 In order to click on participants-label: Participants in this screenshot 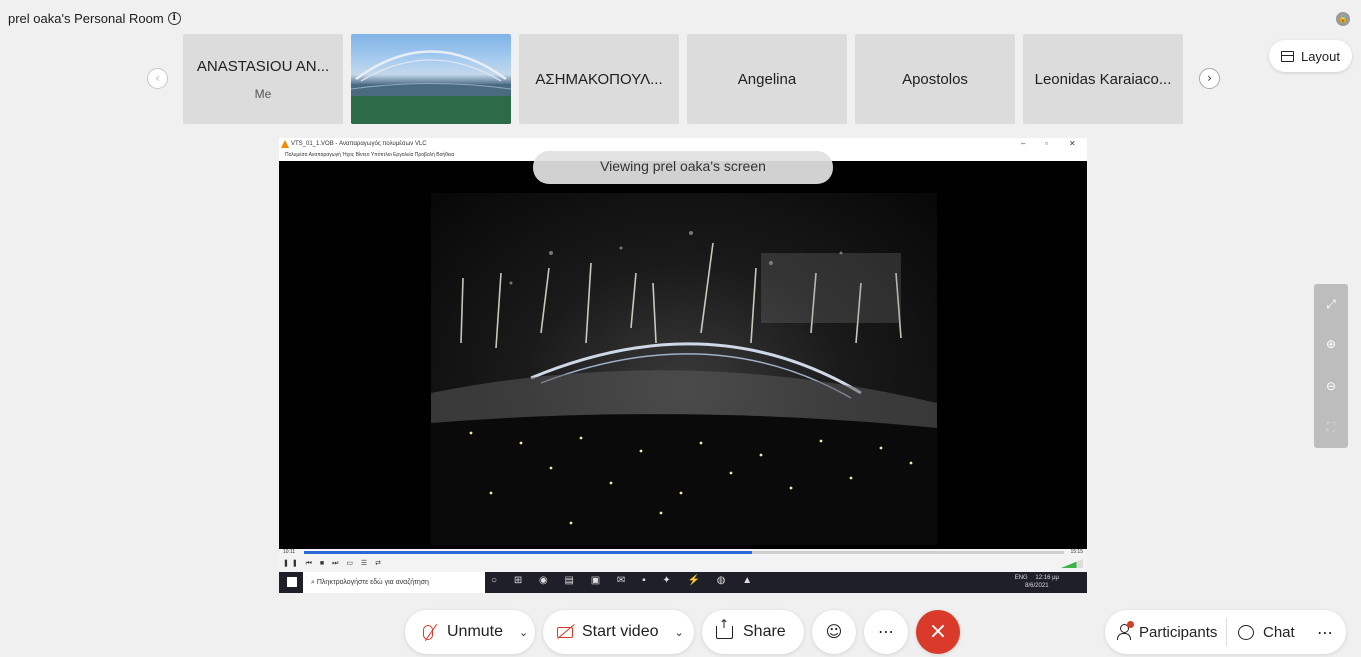, I will do `click(1178, 632)`.